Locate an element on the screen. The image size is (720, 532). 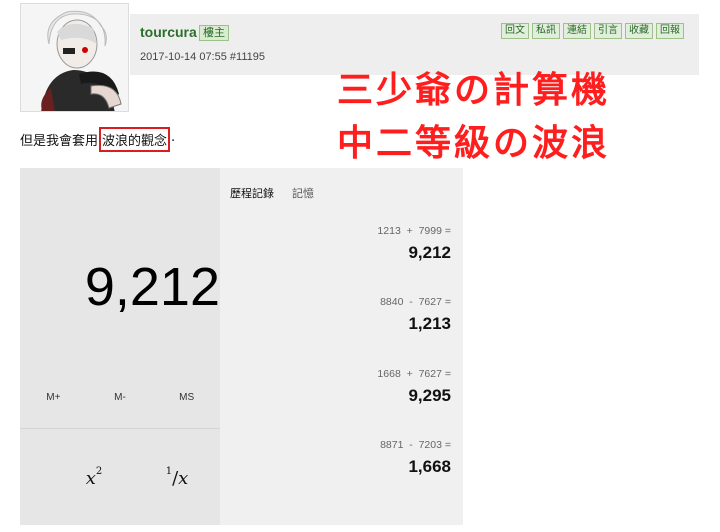
square-exponent: 2 is located at coordinates (99, 471).